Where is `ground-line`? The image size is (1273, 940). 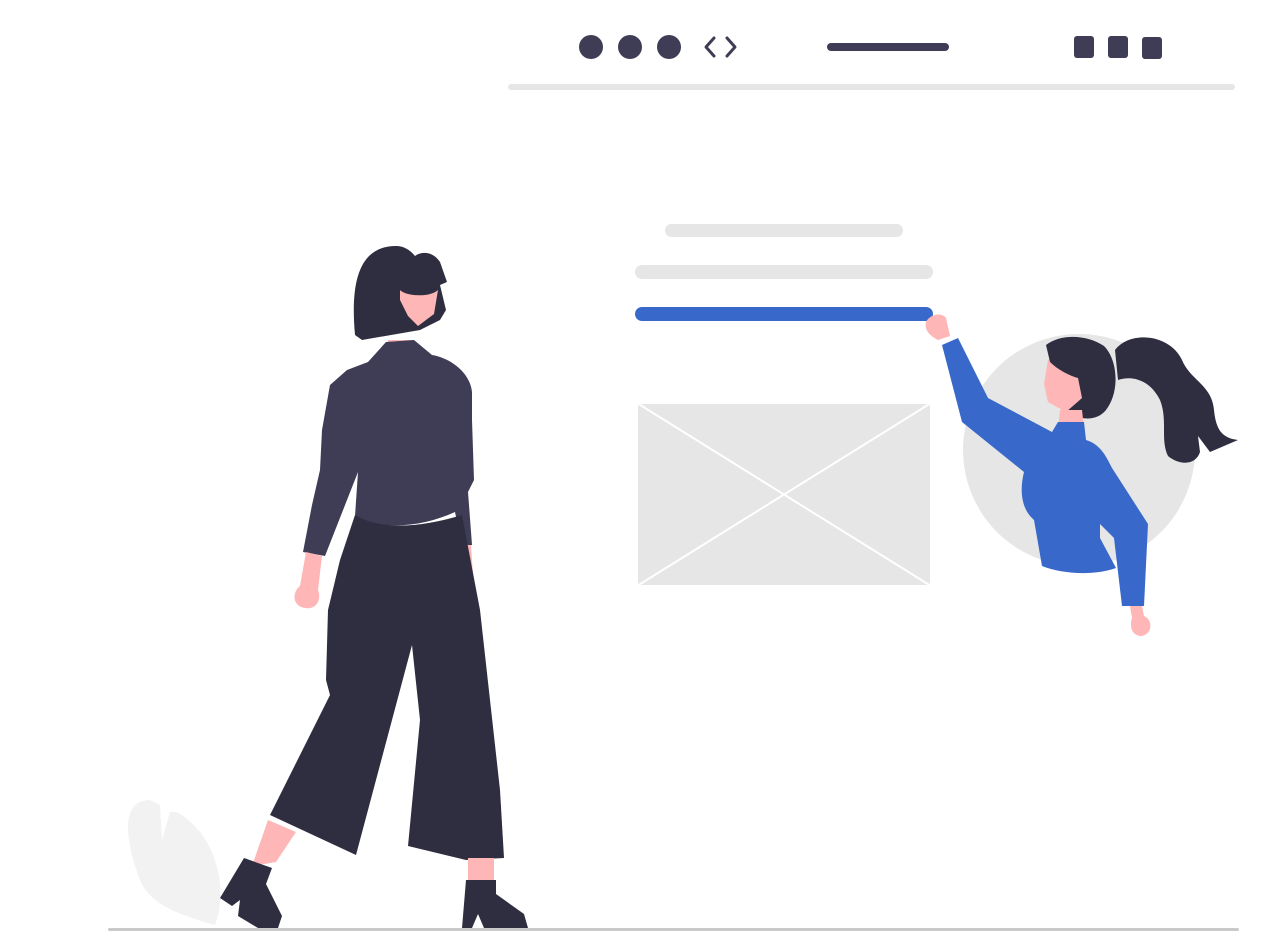 ground-line is located at coordinates (673, 929).